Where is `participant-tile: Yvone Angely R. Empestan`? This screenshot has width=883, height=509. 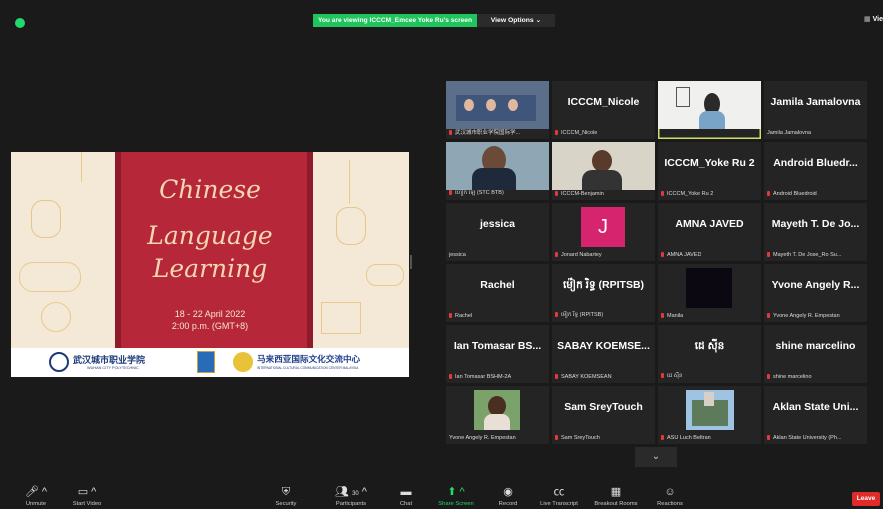 participant-tile: Yvone Angely R. Empestan is located at coordinates (497, 415).